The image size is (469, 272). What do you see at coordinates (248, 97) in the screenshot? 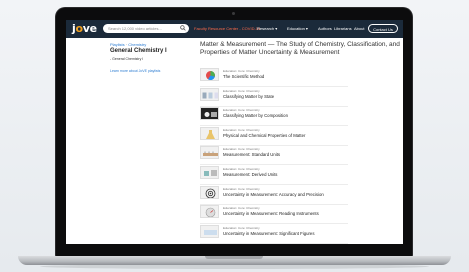
I see `video-title: Classifying Matter by State` at bounding box center [248, 97].